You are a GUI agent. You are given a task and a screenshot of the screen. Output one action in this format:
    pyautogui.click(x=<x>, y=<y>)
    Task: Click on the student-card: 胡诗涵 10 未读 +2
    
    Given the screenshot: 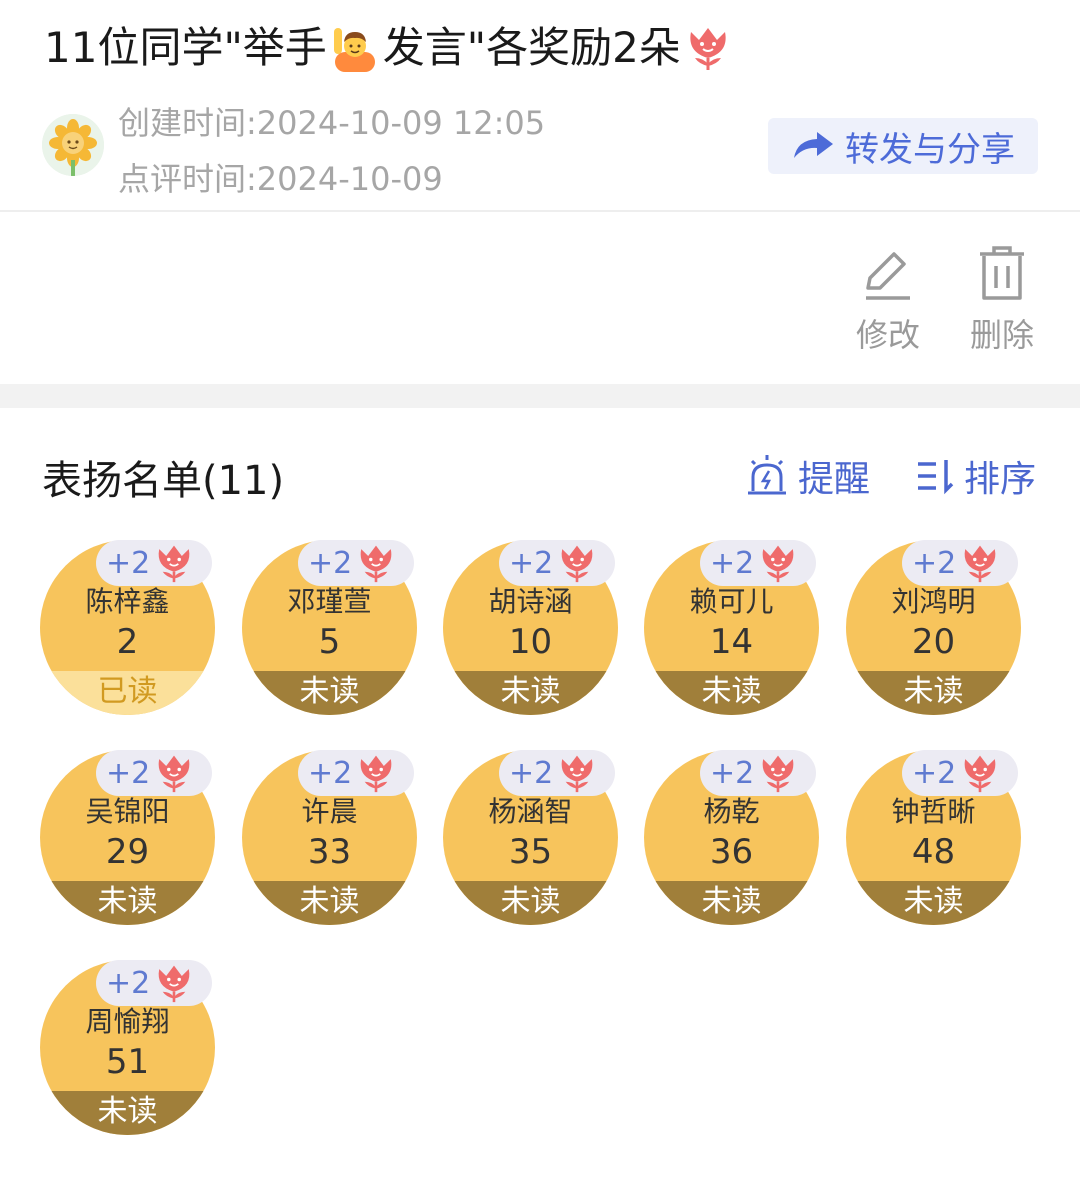 What is the action you would take?
    pyautogui.click(x=530, y=627)
    